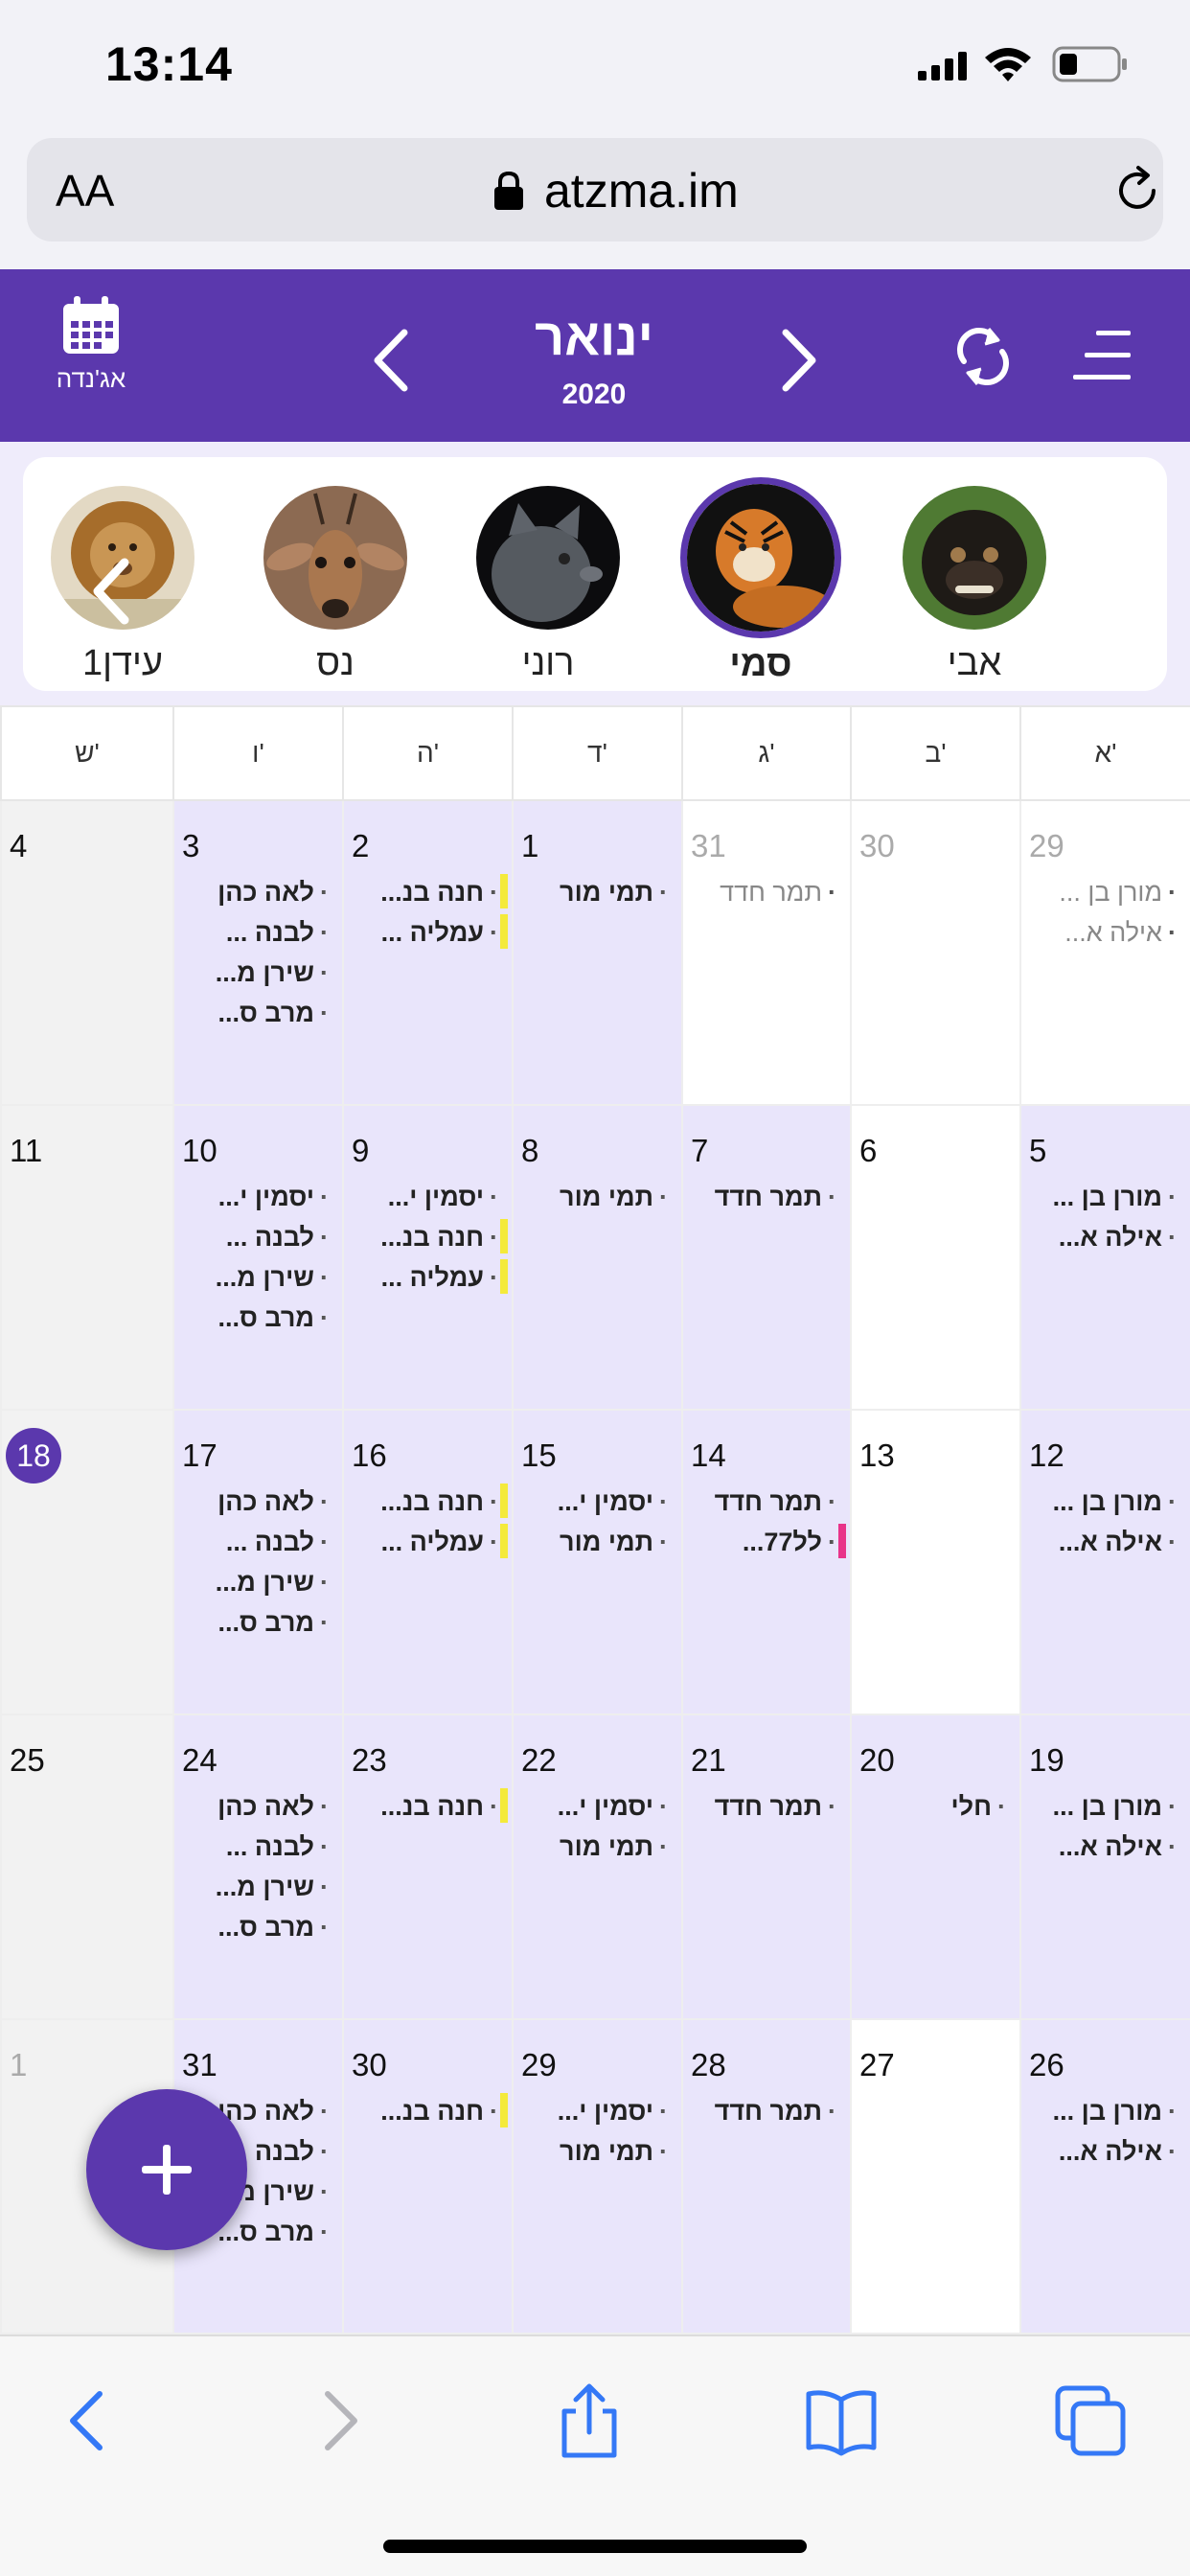 The width and height of the screenshot is (1190, 2576). What do you see at coordinates (590, 2420) in the screenshot?
I see `share-icon` at bounding box center [590, 2420].